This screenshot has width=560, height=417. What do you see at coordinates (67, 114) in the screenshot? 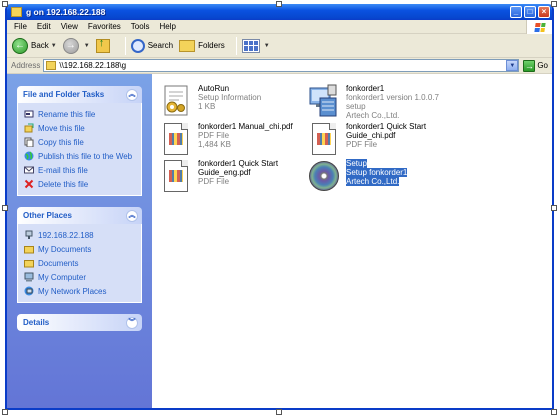
I see `task-label: Rename this file` at bounding box center [67, 114].